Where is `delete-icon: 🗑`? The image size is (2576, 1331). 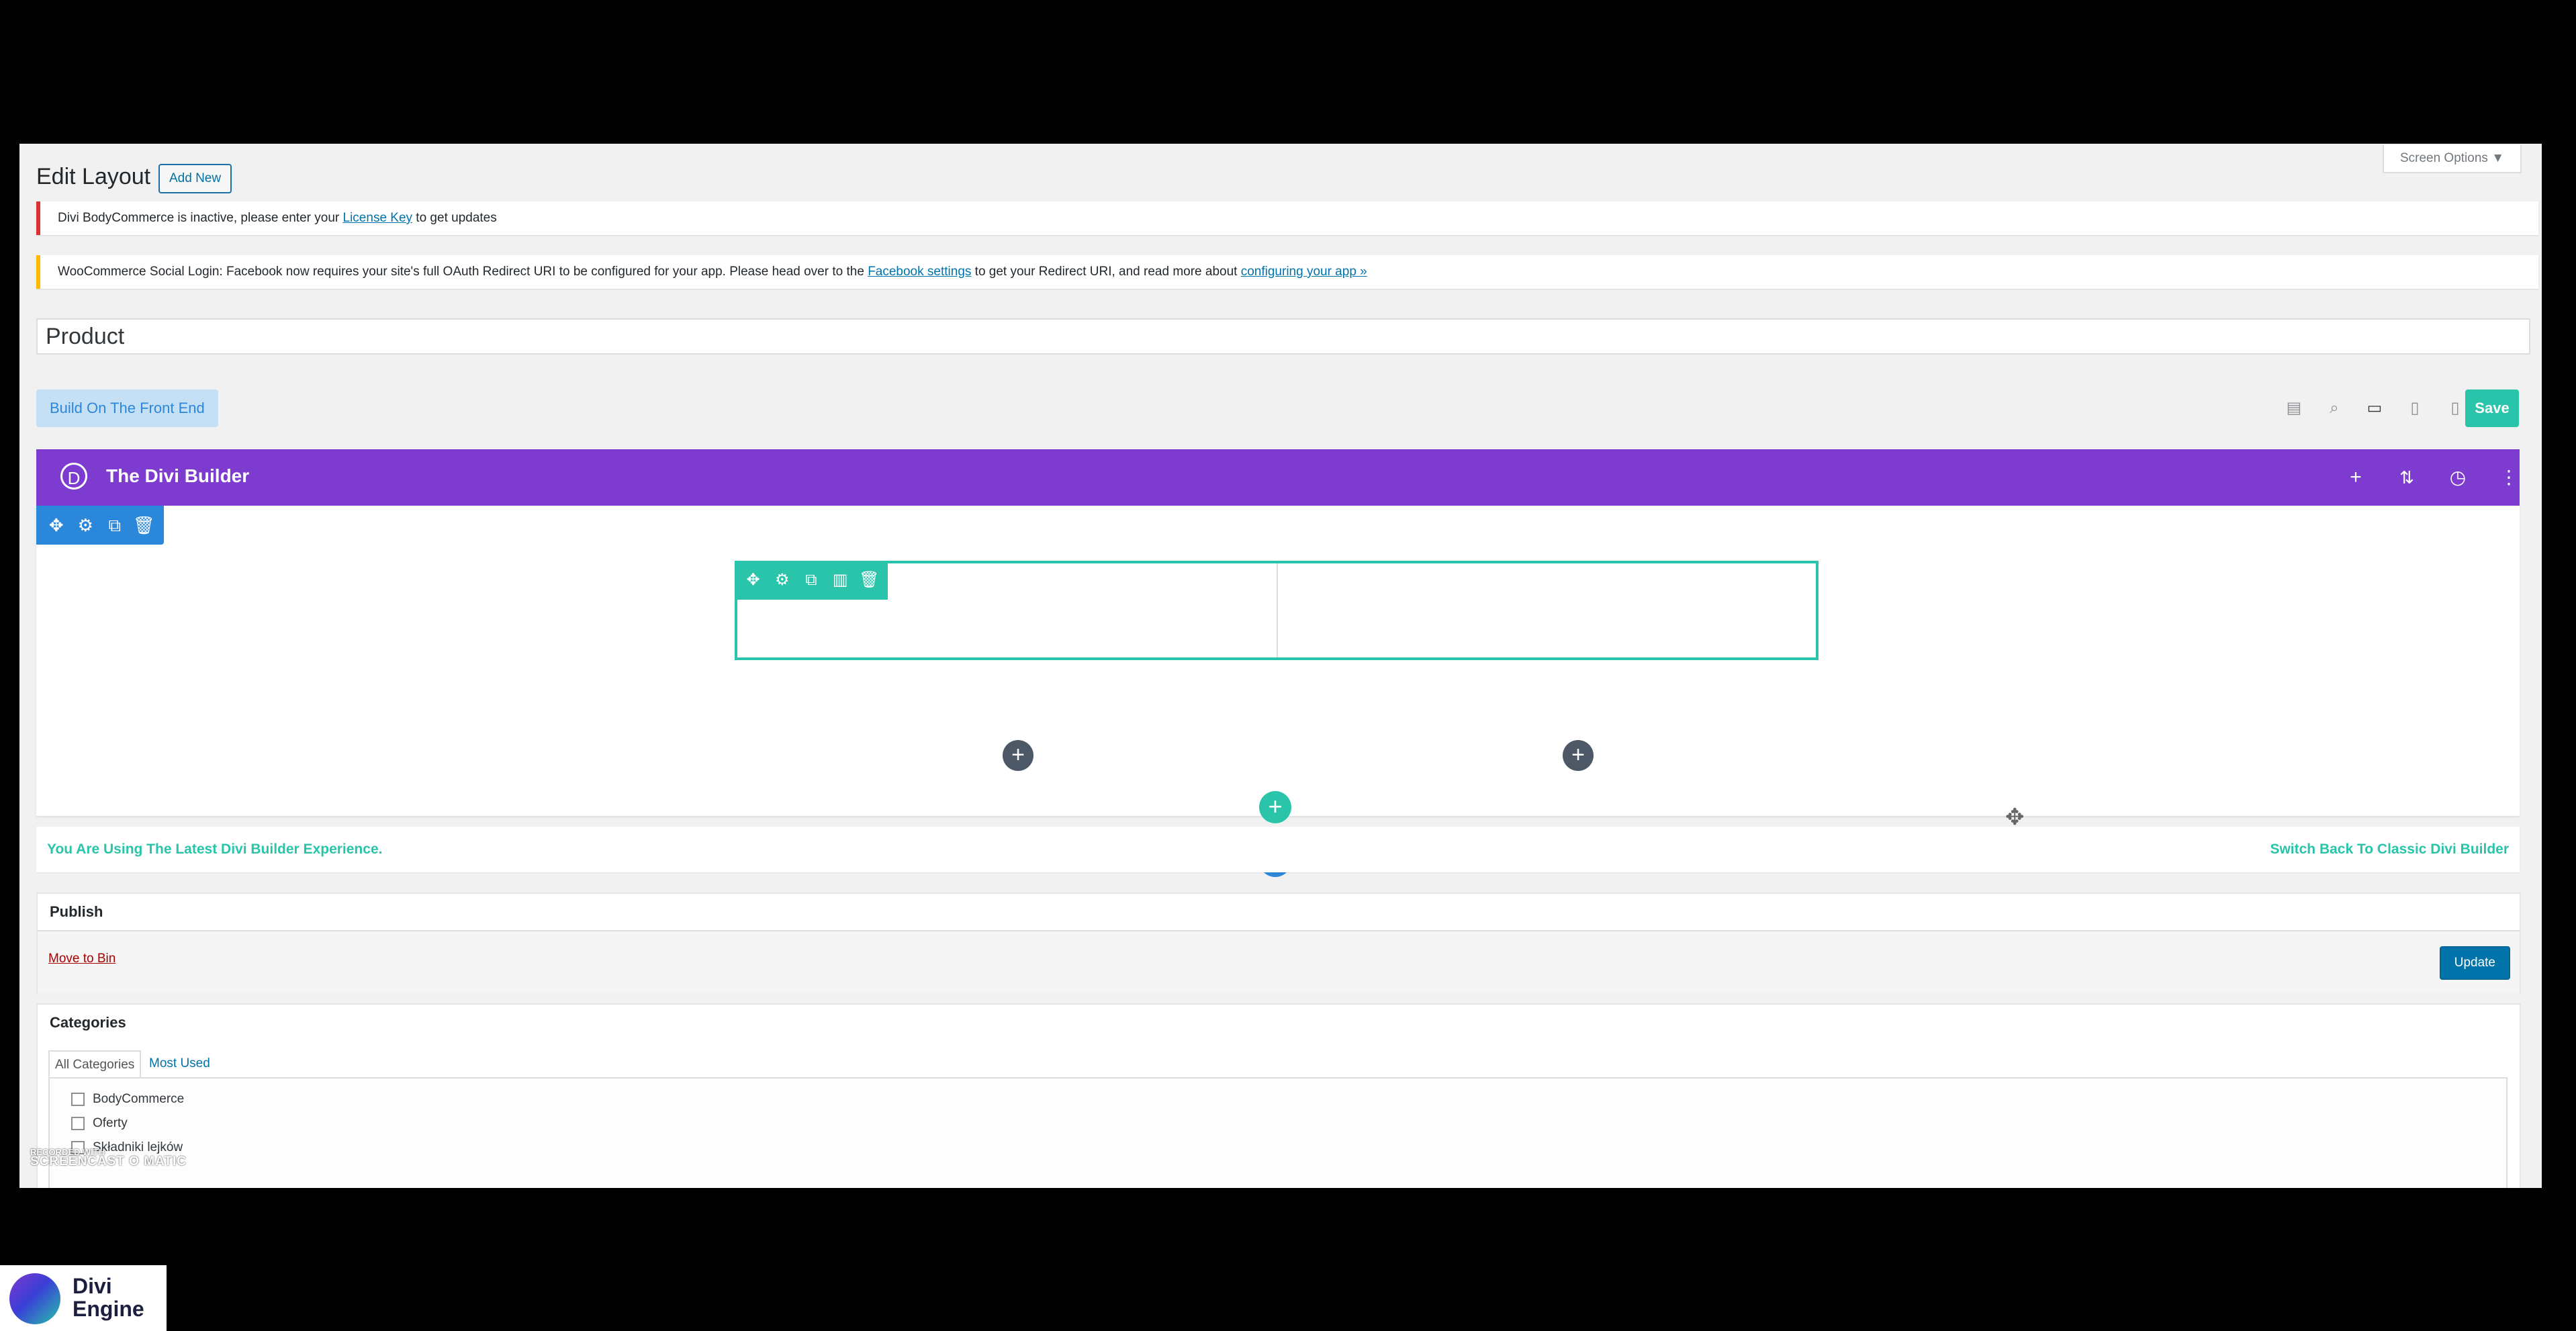 delete-icon: 🗑 is located at coordinates (144, 525).